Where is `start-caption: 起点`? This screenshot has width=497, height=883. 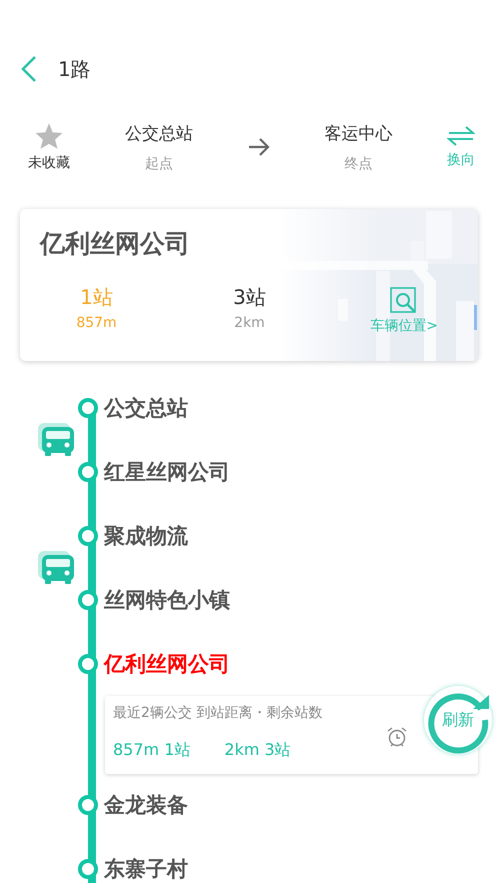
start-caption: 起点 is located at coordinates (158, 163).